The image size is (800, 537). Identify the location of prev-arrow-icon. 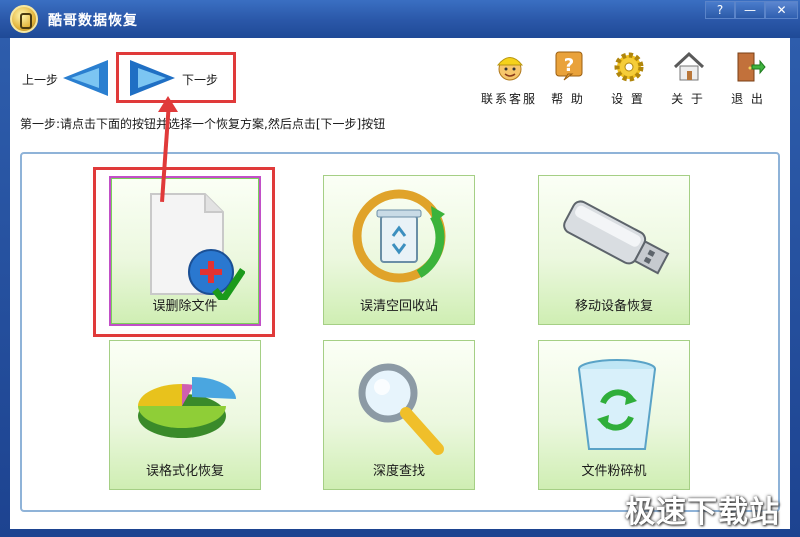
(85, 78).